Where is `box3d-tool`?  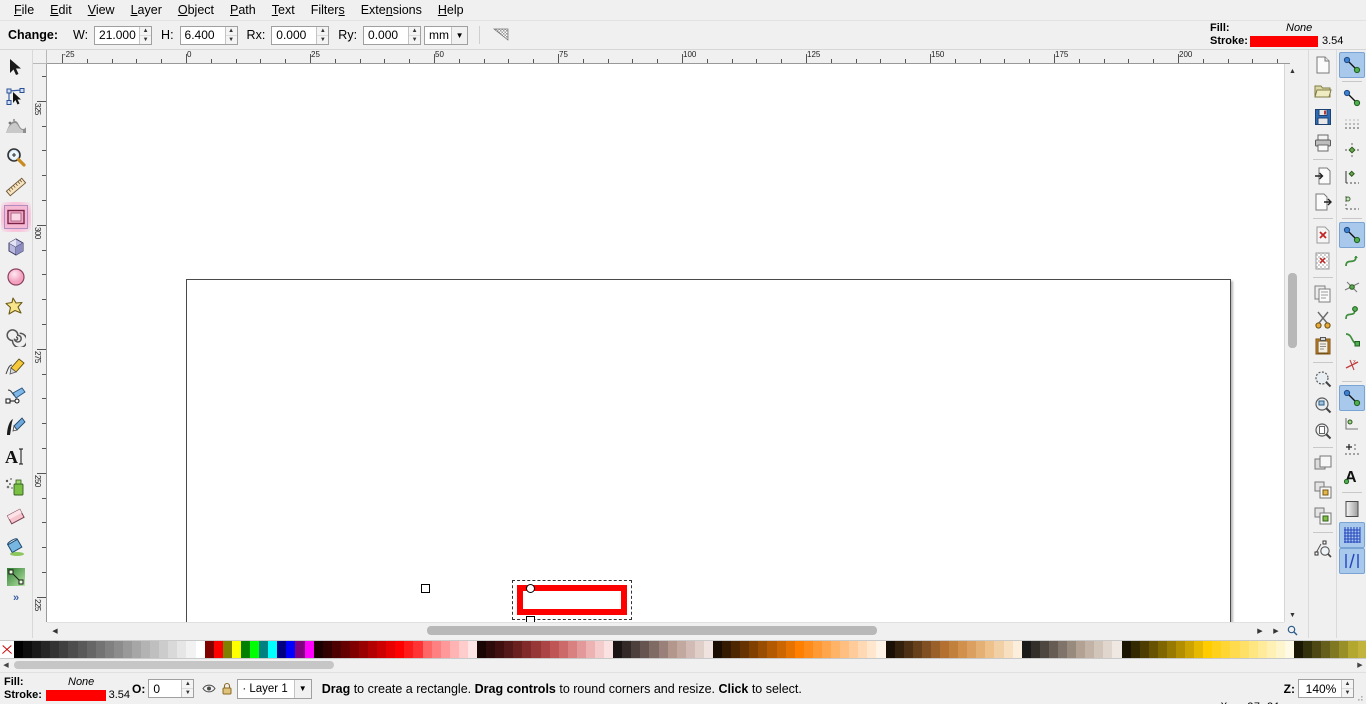
box3d-tool is located at coordinates (16, 247).